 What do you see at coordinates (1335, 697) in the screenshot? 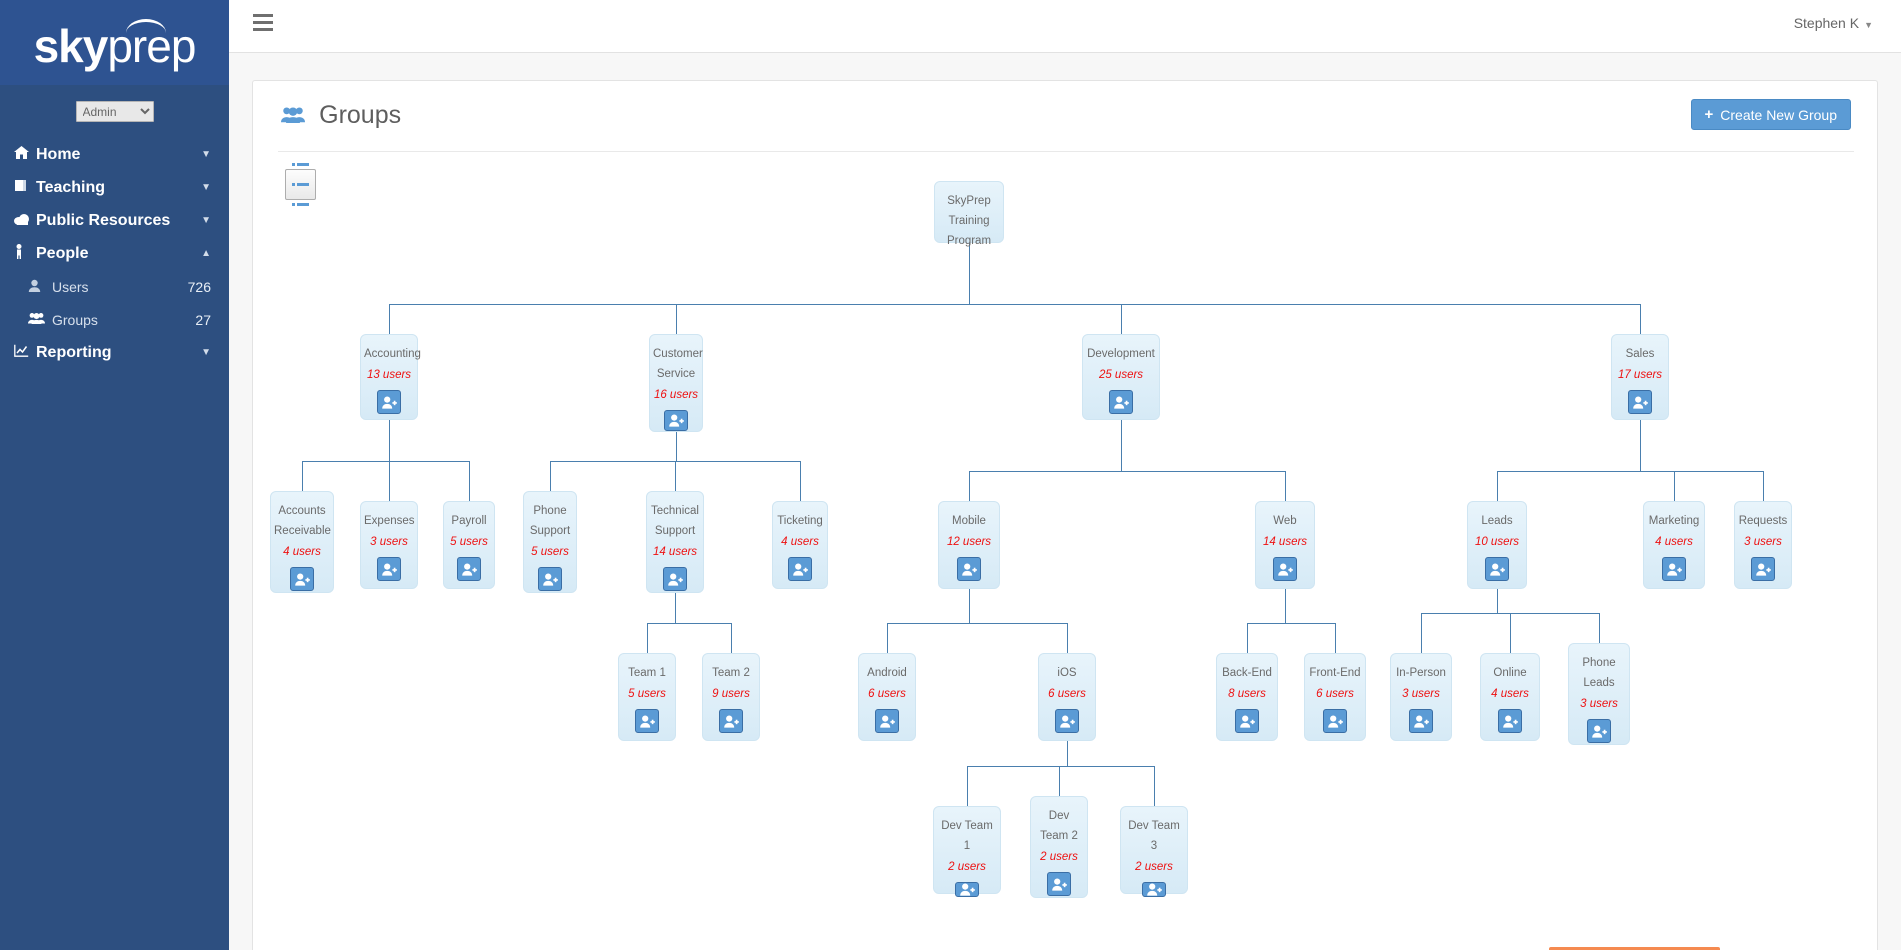
I see `group-node: Front-End 6 users` at bounding box center [1335, 697].